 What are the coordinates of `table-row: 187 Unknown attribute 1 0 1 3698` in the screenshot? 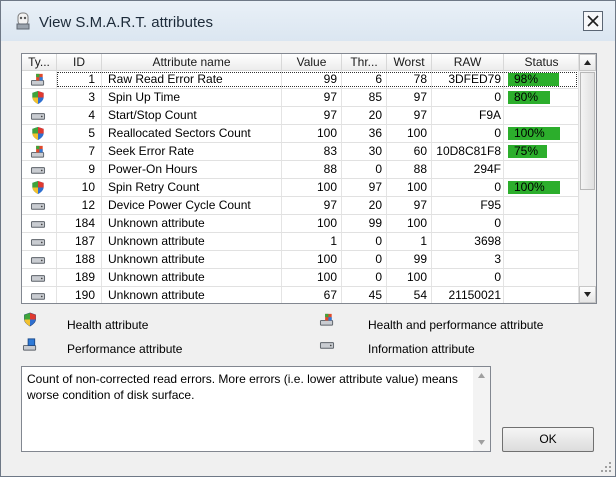 It's located at (300, 242).